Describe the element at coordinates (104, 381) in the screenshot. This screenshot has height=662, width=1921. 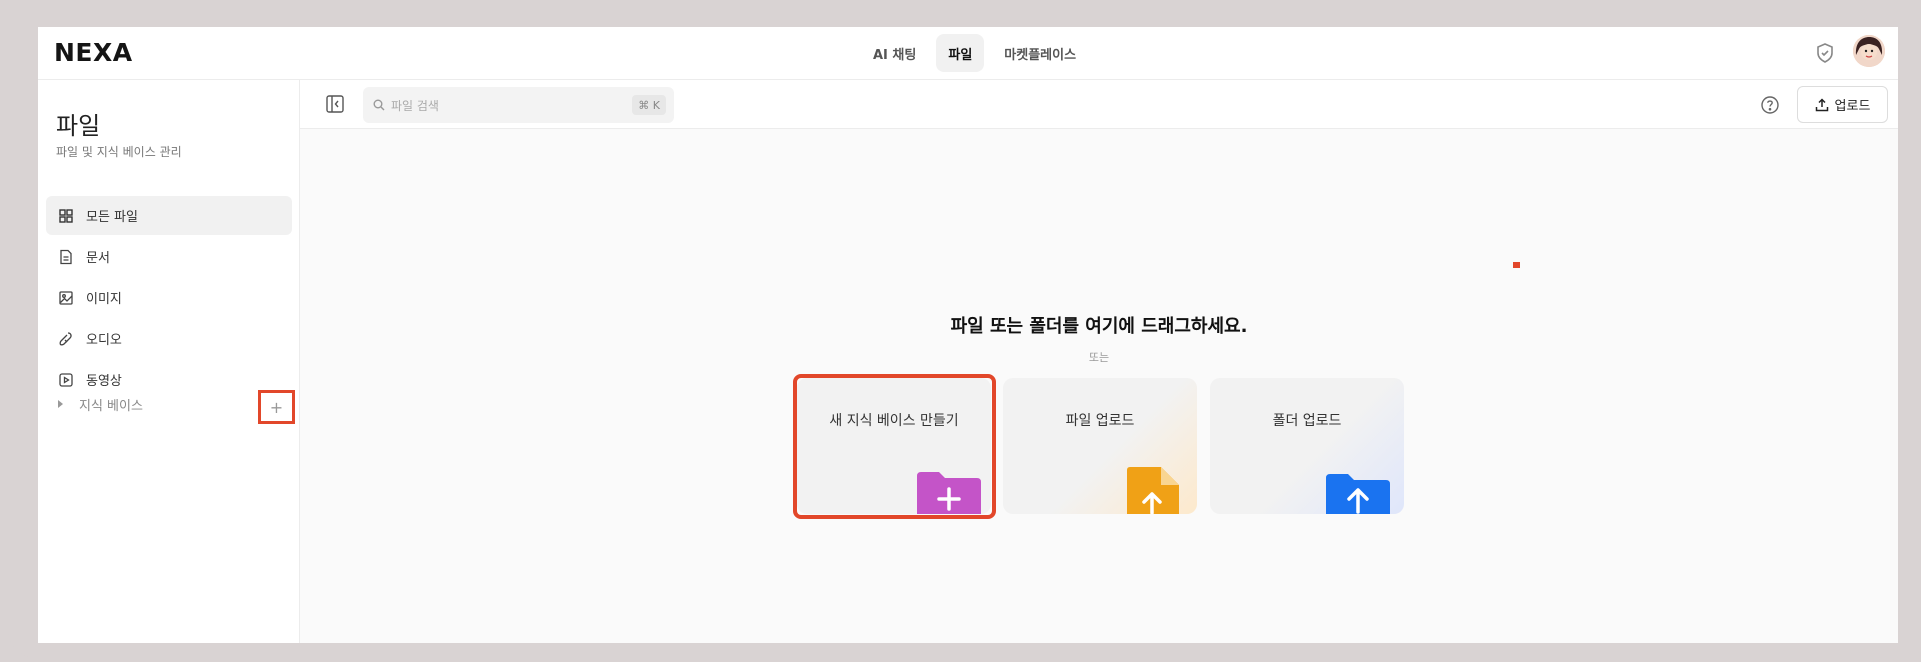
I see `sidebar-item-label: 동영상` at that location.